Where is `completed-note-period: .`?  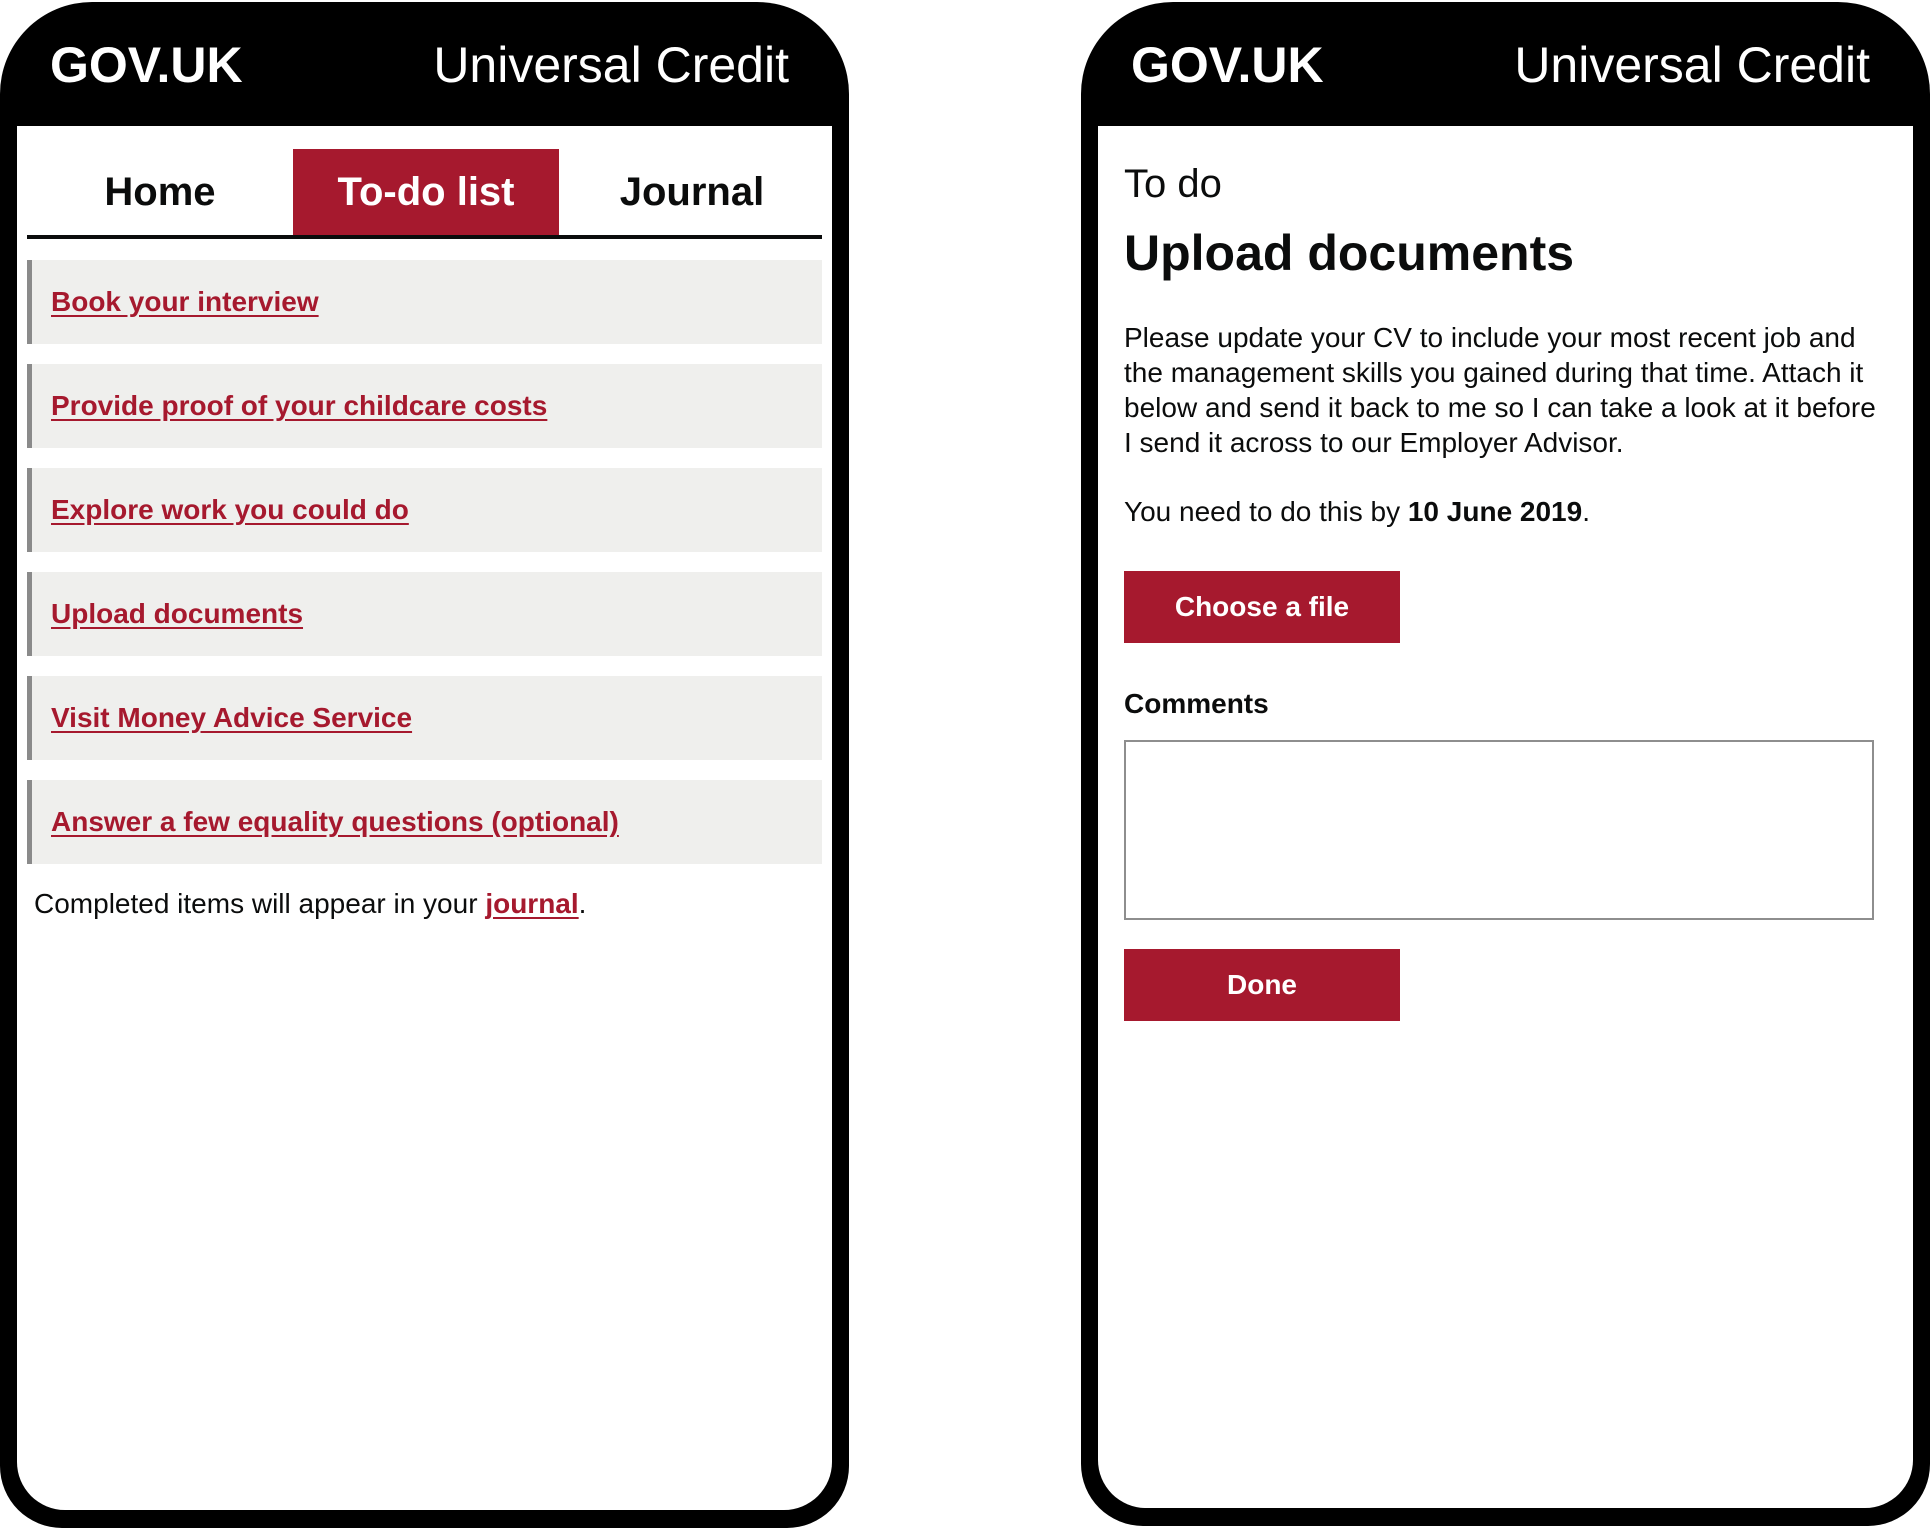 completed-note-period: . is located at coordinates (582, 903).